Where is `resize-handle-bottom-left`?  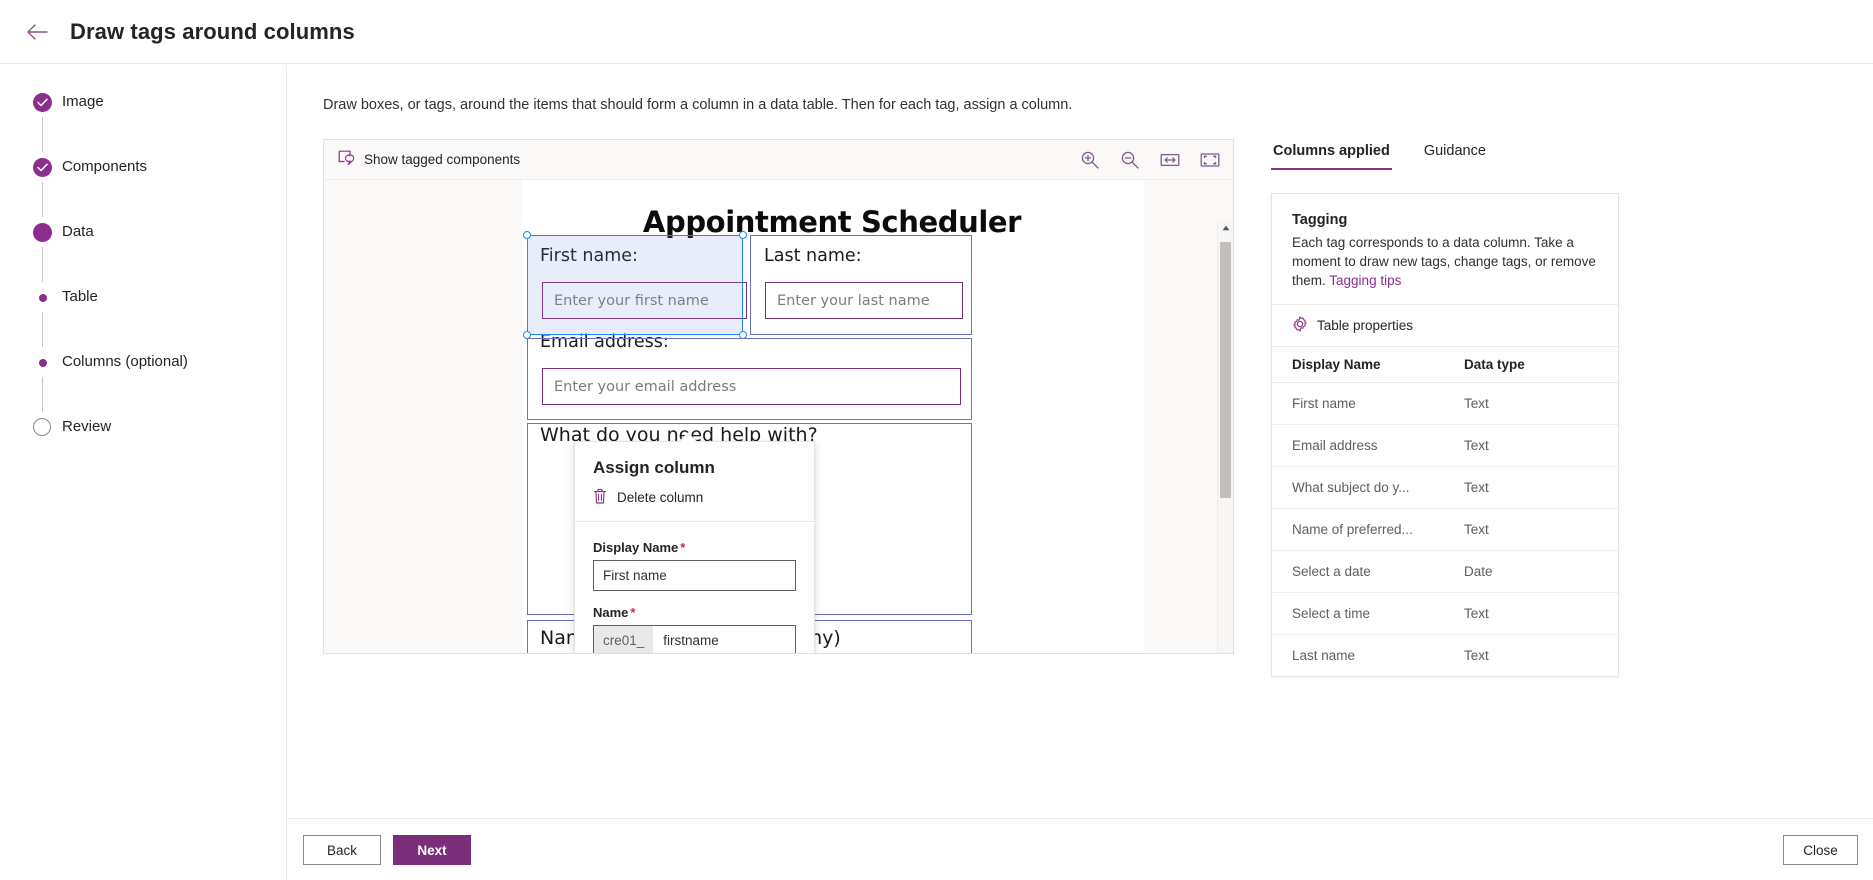
resize-handle-bottom-left is located at coordinates (527, 335).